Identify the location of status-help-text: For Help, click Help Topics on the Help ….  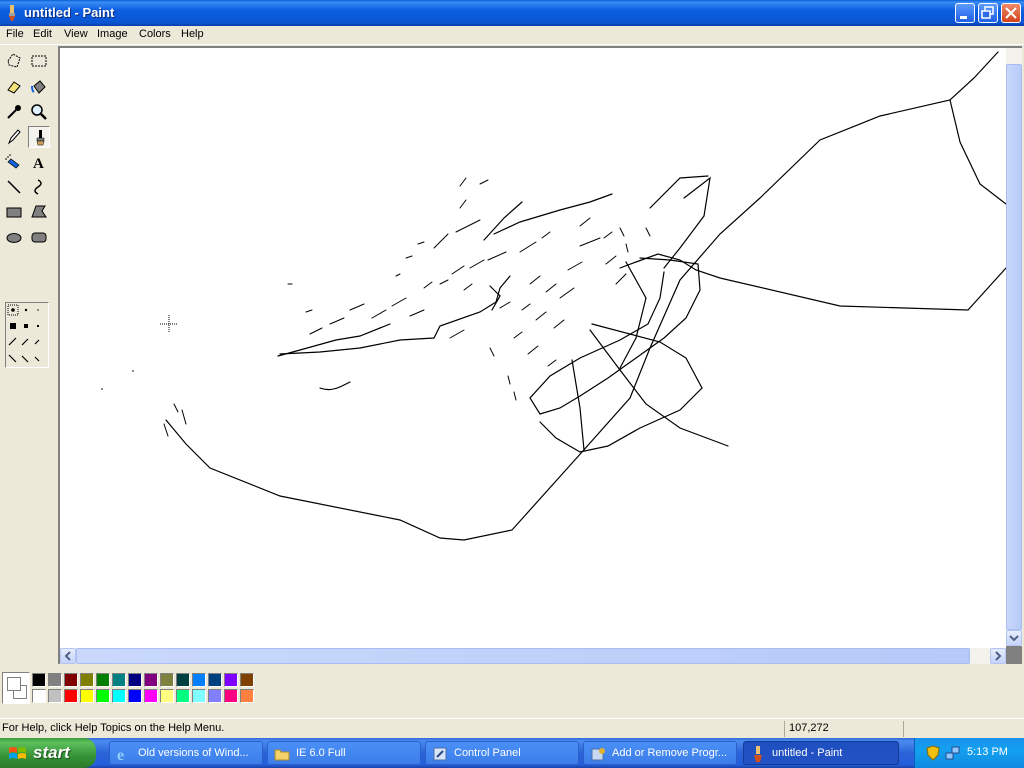
(113, 728).